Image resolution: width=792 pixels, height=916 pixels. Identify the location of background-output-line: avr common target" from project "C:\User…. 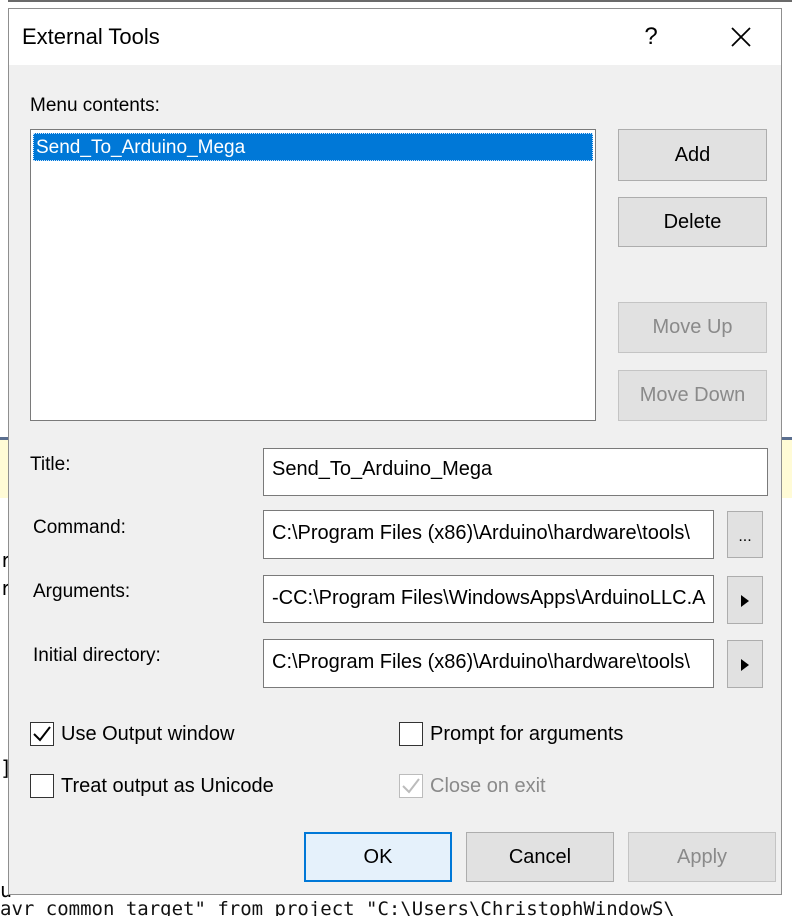
(337, 907).